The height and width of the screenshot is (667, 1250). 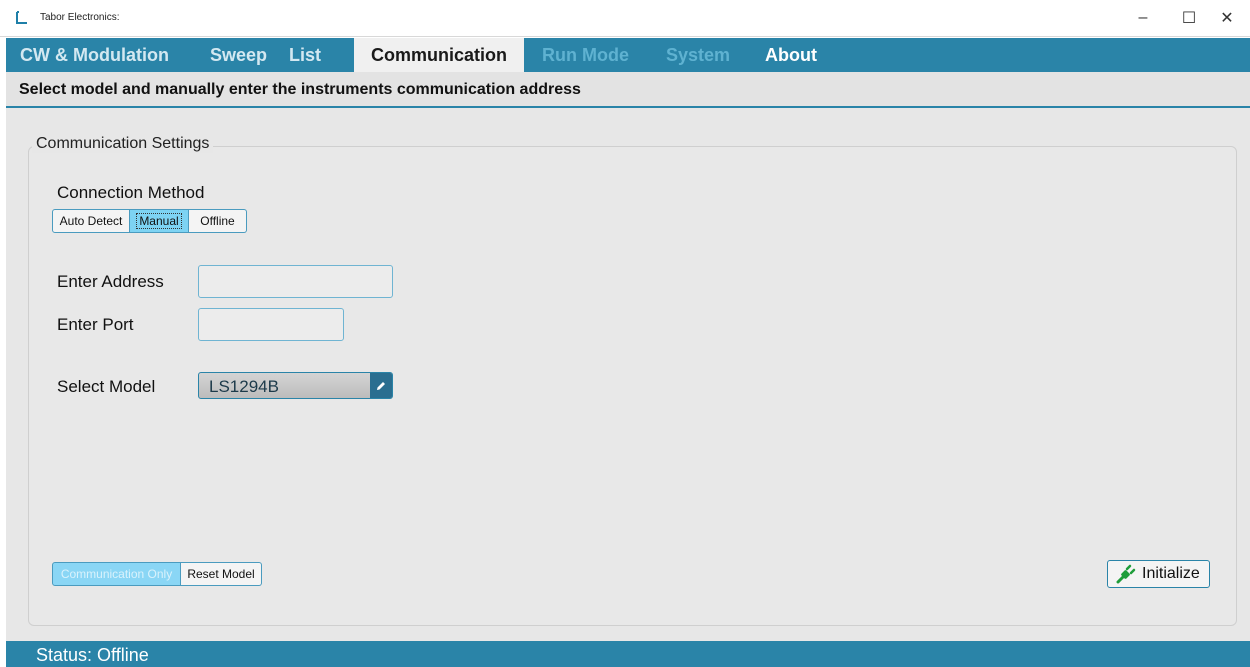 What do you see at coordinates (116, 574) in the screenshot?
I see `communication-only-button: Communication Only` at bounding box center [116, 574].